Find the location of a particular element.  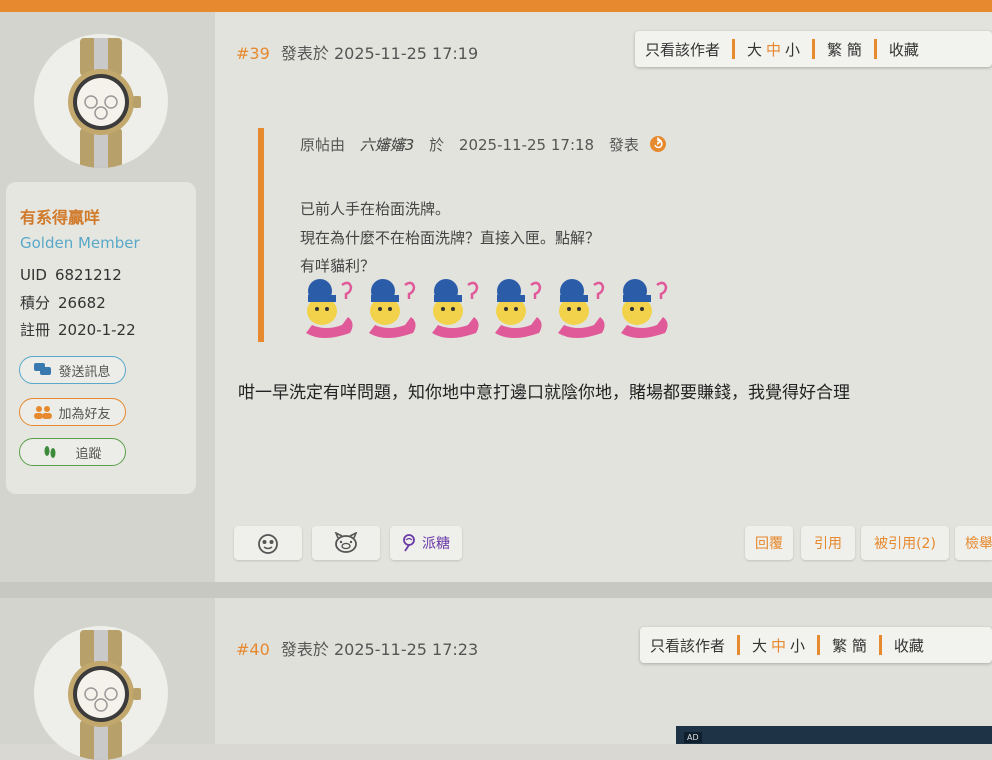

points-row: 積分 26682 is located at coordinates (63, 302).